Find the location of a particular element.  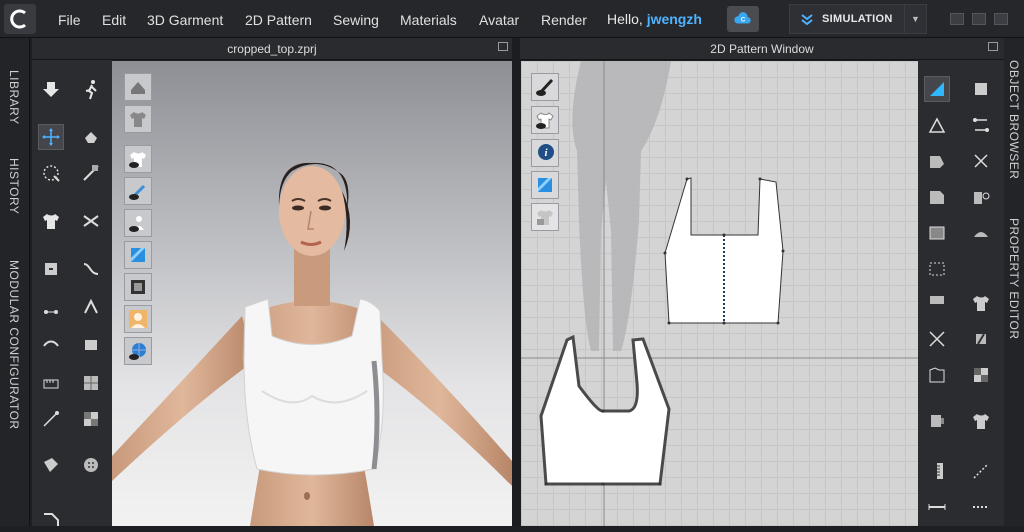

panel-title-2d: 2D Pattern Window is located at coordinates (762, 49).